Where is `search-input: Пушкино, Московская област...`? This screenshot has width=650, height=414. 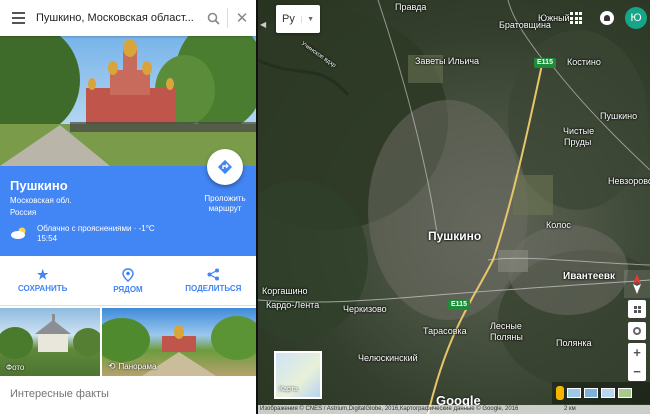
search-input: Пушкино, Московская област... is located at coordinates (117, 18).